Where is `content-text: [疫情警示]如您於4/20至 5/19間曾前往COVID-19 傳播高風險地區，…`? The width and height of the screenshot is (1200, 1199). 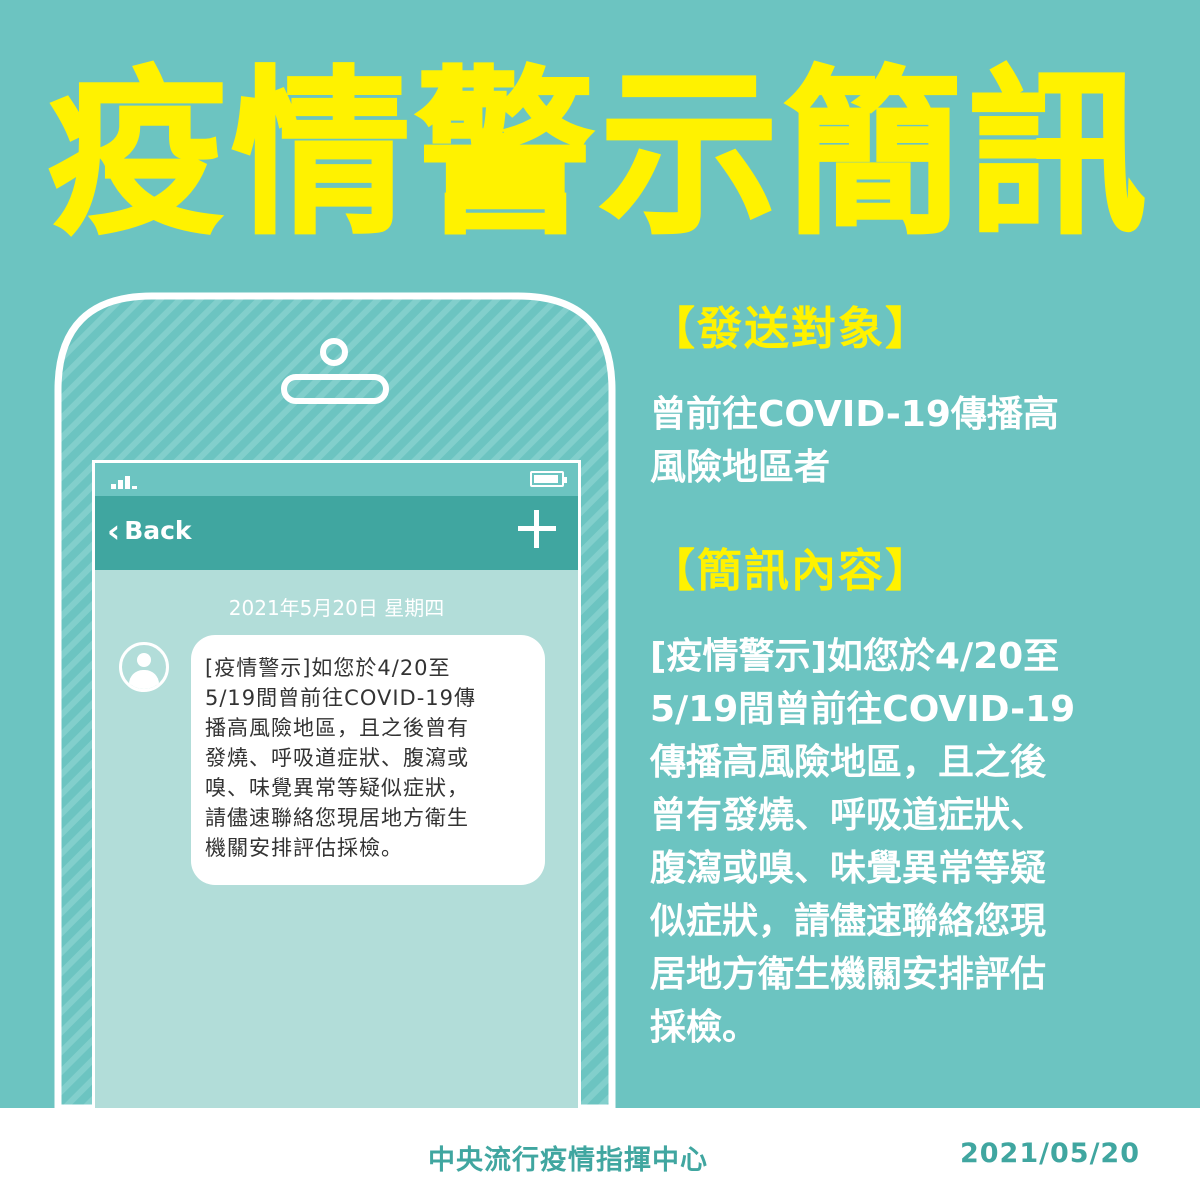 content-text: [疫情警示]如您於4/20至 5/19間曾前往COVID-19 傳播高風險地區，… is located at coordinates (863, 842).